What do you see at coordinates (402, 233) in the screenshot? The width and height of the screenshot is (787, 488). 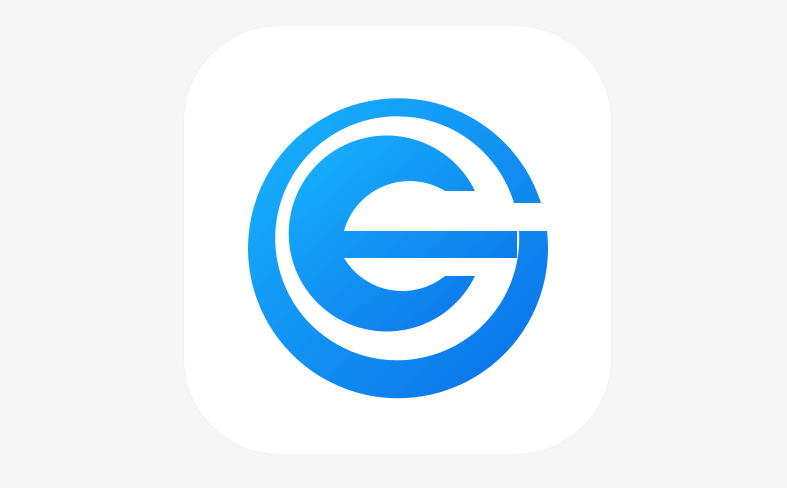 I see `inner-c-shape` at bounding box center [402, 233].